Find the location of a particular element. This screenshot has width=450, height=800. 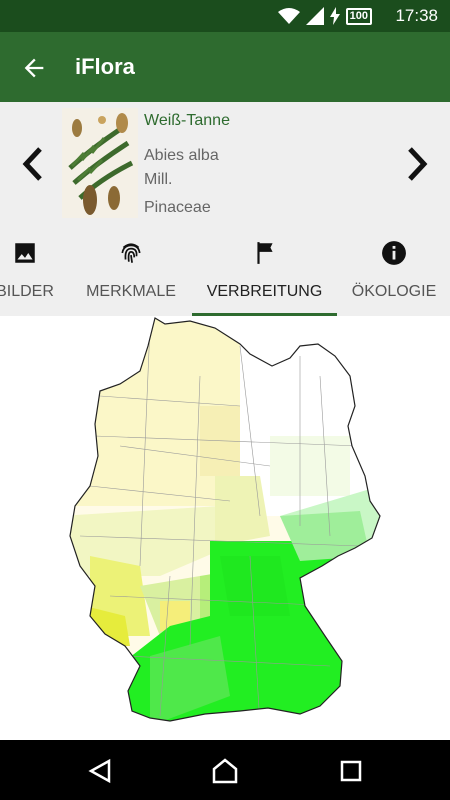

home-circle-icon is located at coordinates (225, 771).